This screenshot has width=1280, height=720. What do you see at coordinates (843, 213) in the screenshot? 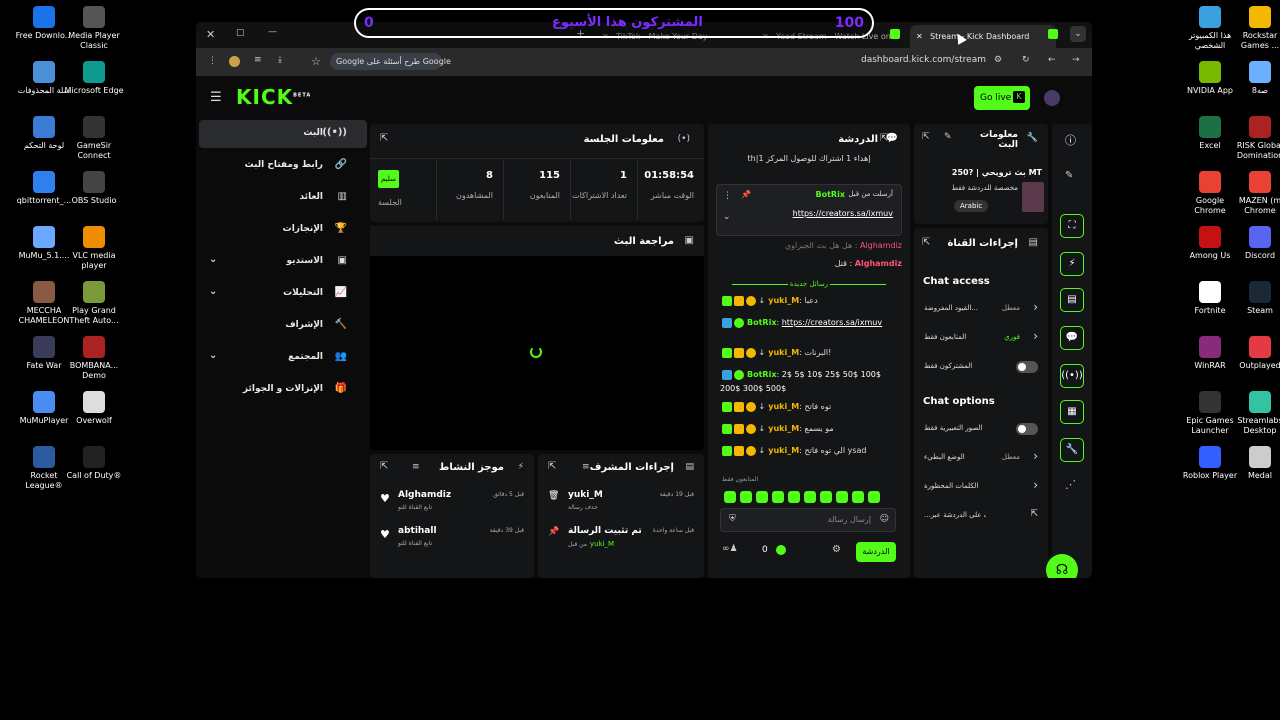
I see `pinned-link: https://creators.sa/ixmuv` at bounding box center [843, 213].